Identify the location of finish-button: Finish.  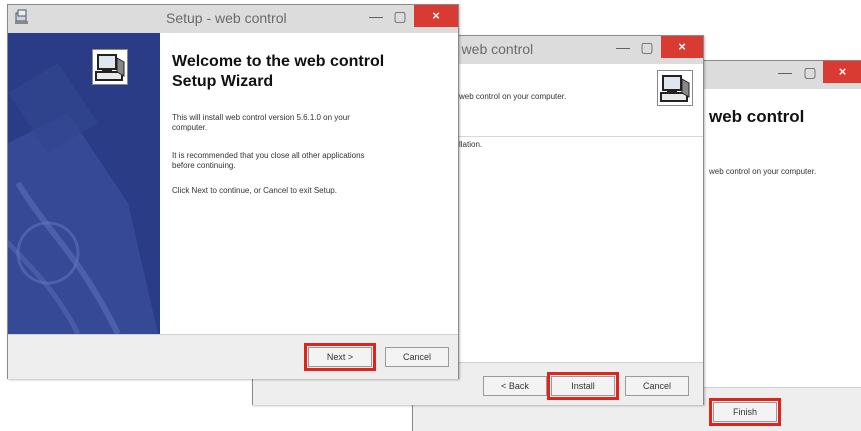
(745, 412).